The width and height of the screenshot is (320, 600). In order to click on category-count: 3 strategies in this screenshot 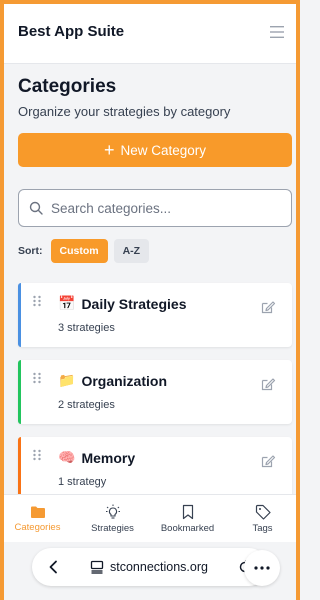, I will do `click(86, 328)`.